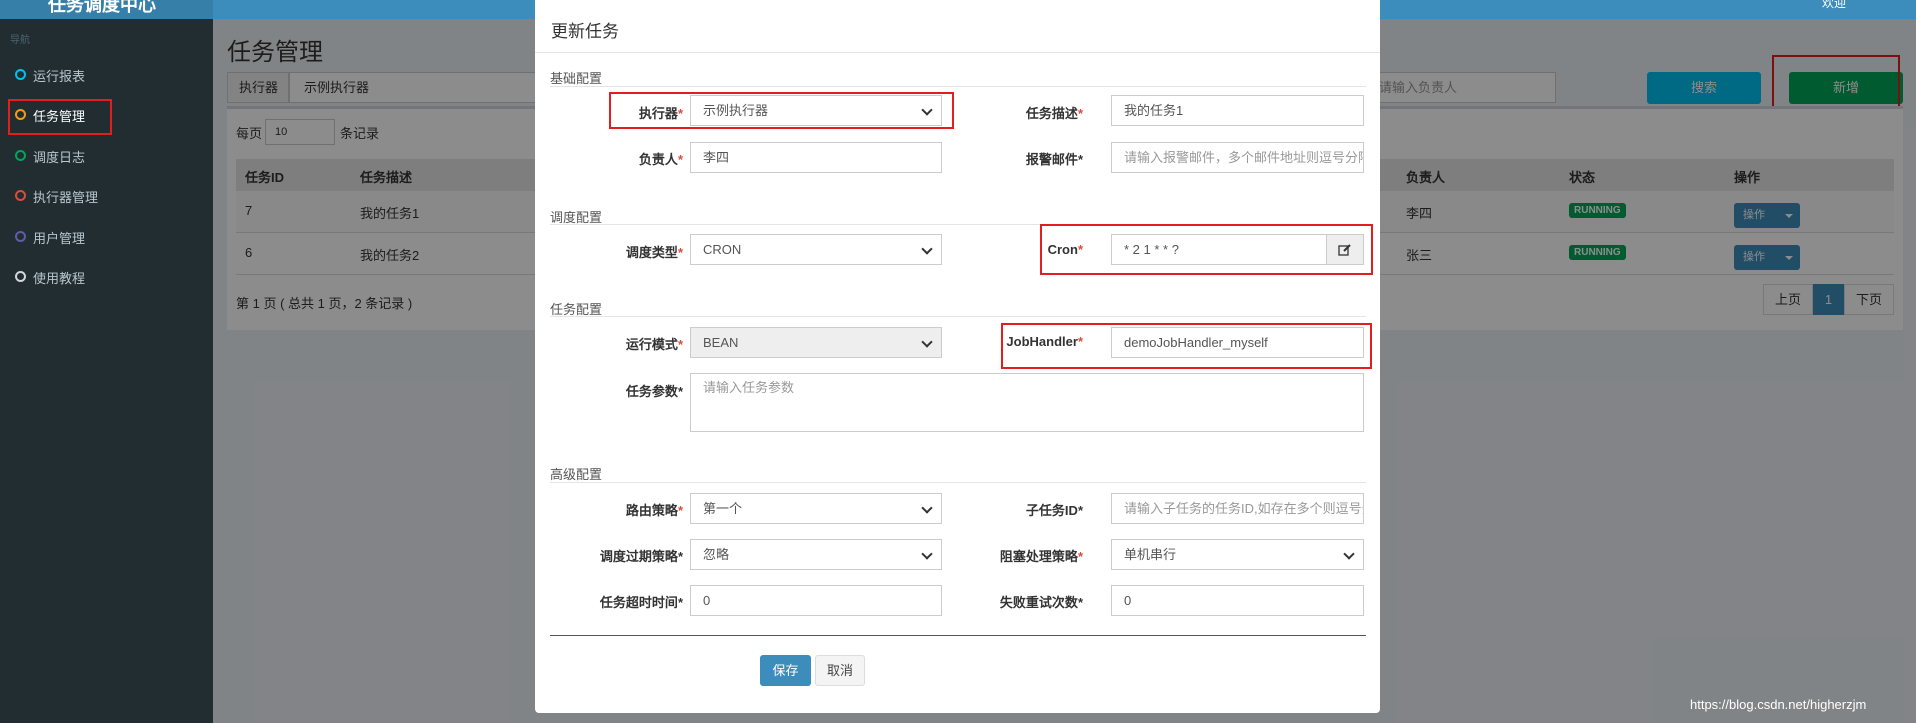 This screenshot has width=1916, height=723. Describe the element at coordinates (1219, 249) in the screenshot. I see `cron-input: * 2 1 * * ?` at that location.